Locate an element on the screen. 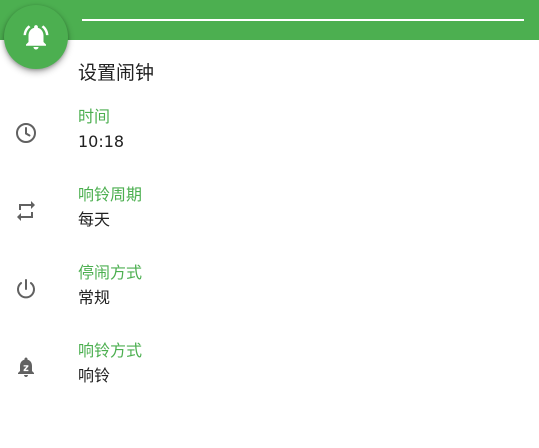 The height and width of the screenshot is (448, 539). setting-ring-method-value: 响铃 is located at coordinates (94, 375).